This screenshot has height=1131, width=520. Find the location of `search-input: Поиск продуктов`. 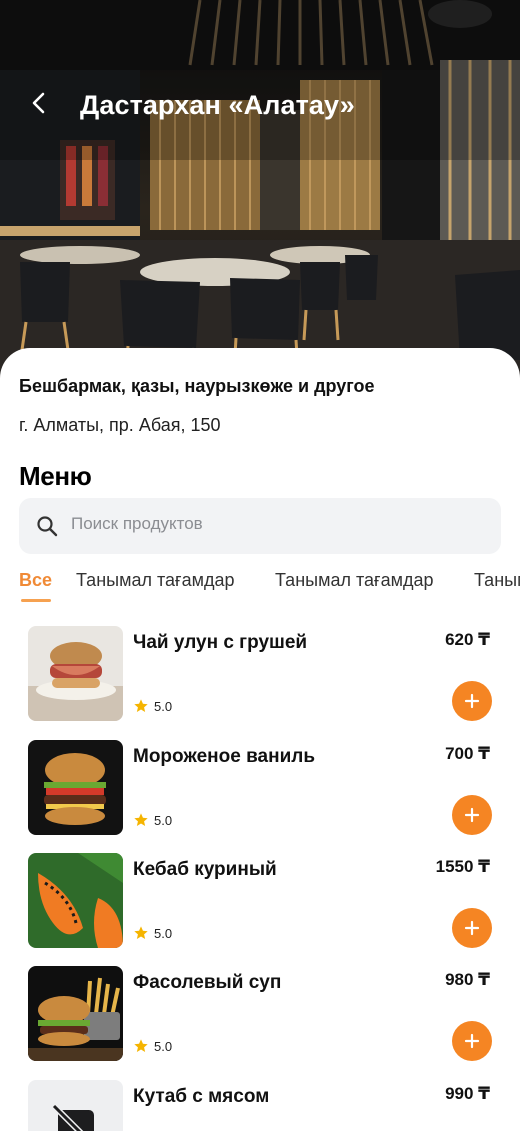

search-input: Поиск продуктов is located at coordinates (260, 526).